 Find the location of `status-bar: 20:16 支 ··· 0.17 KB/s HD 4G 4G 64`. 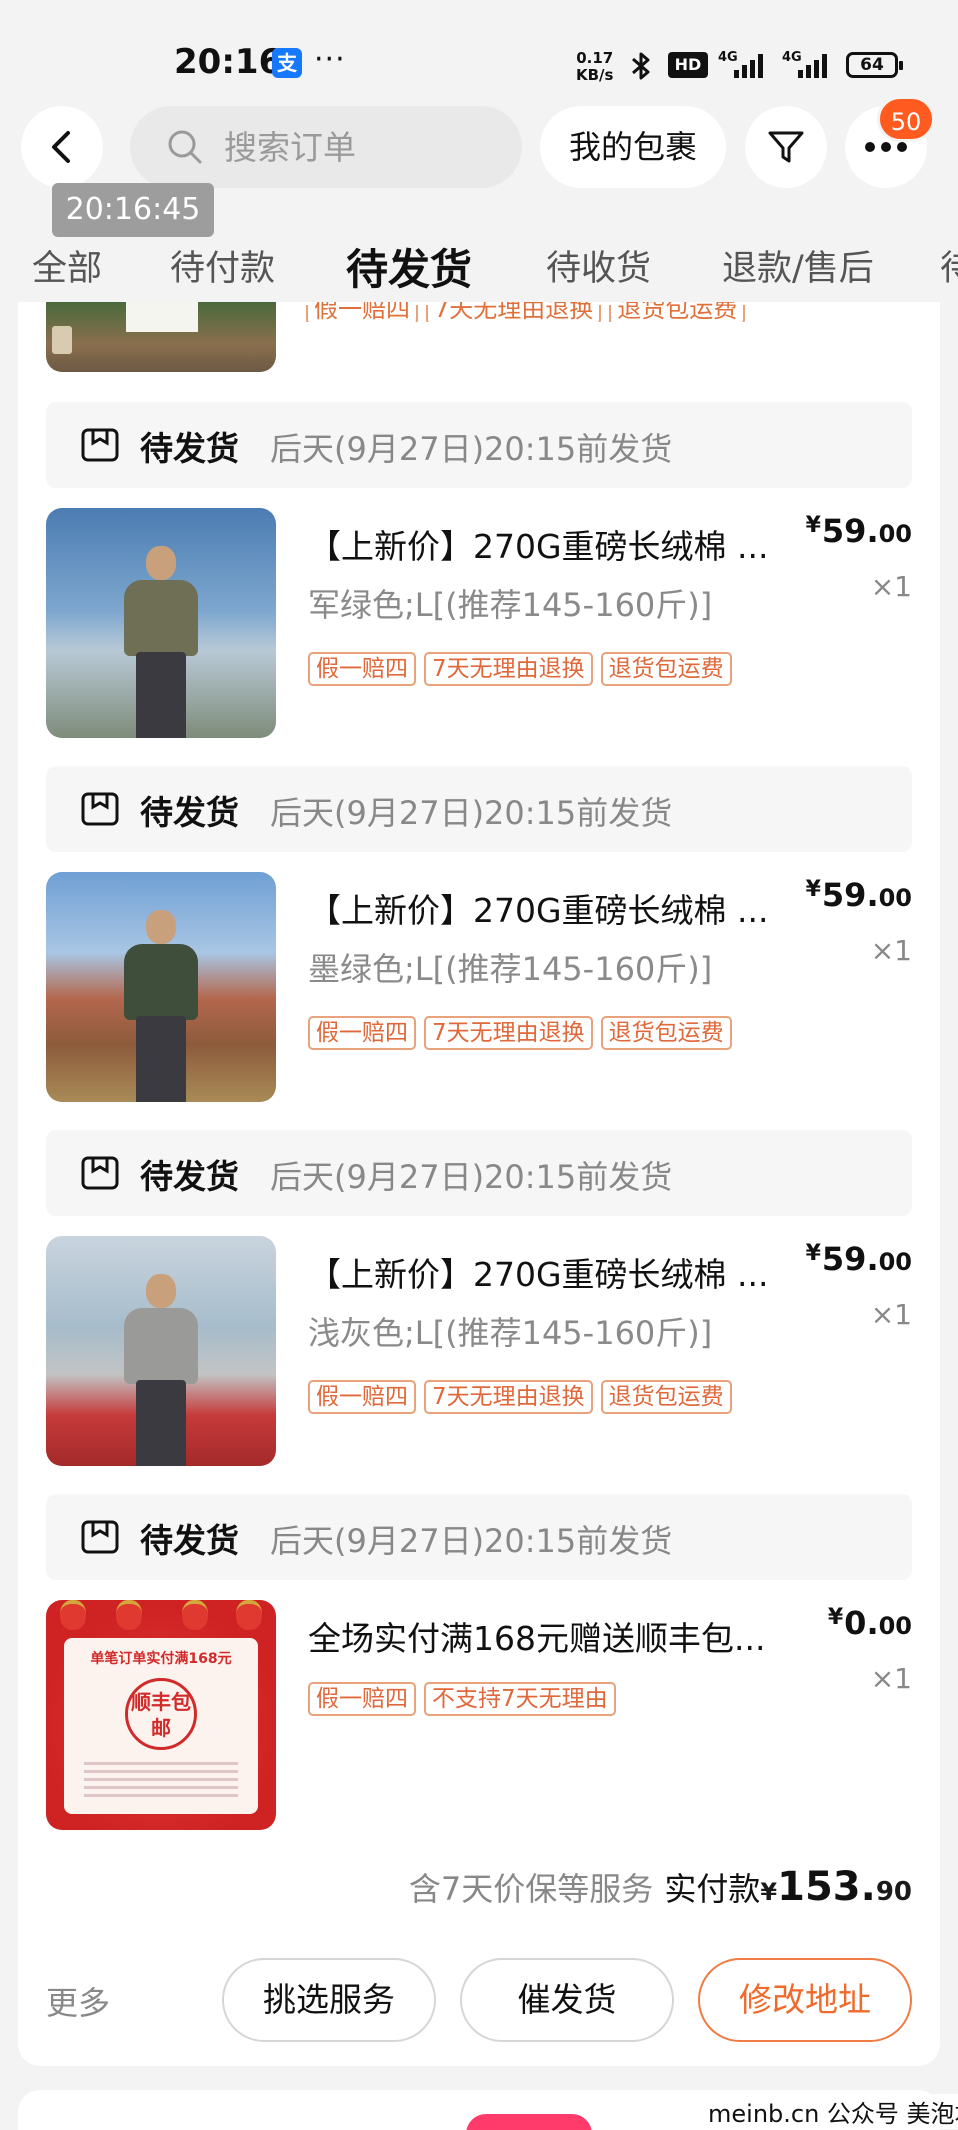

status-bar: 20:16 支 ··· 0.17 KB/s HD 4G 4G 64 is located at coordinates (479, 55).